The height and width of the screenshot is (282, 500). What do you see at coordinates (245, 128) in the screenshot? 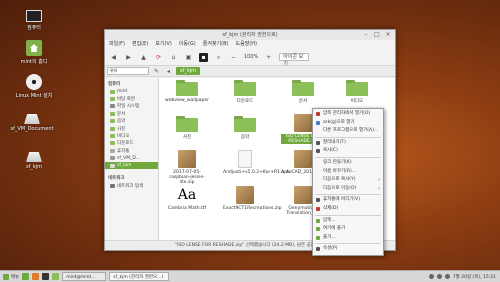
I see `file-item: 음악` at bounding box center [245, 128].